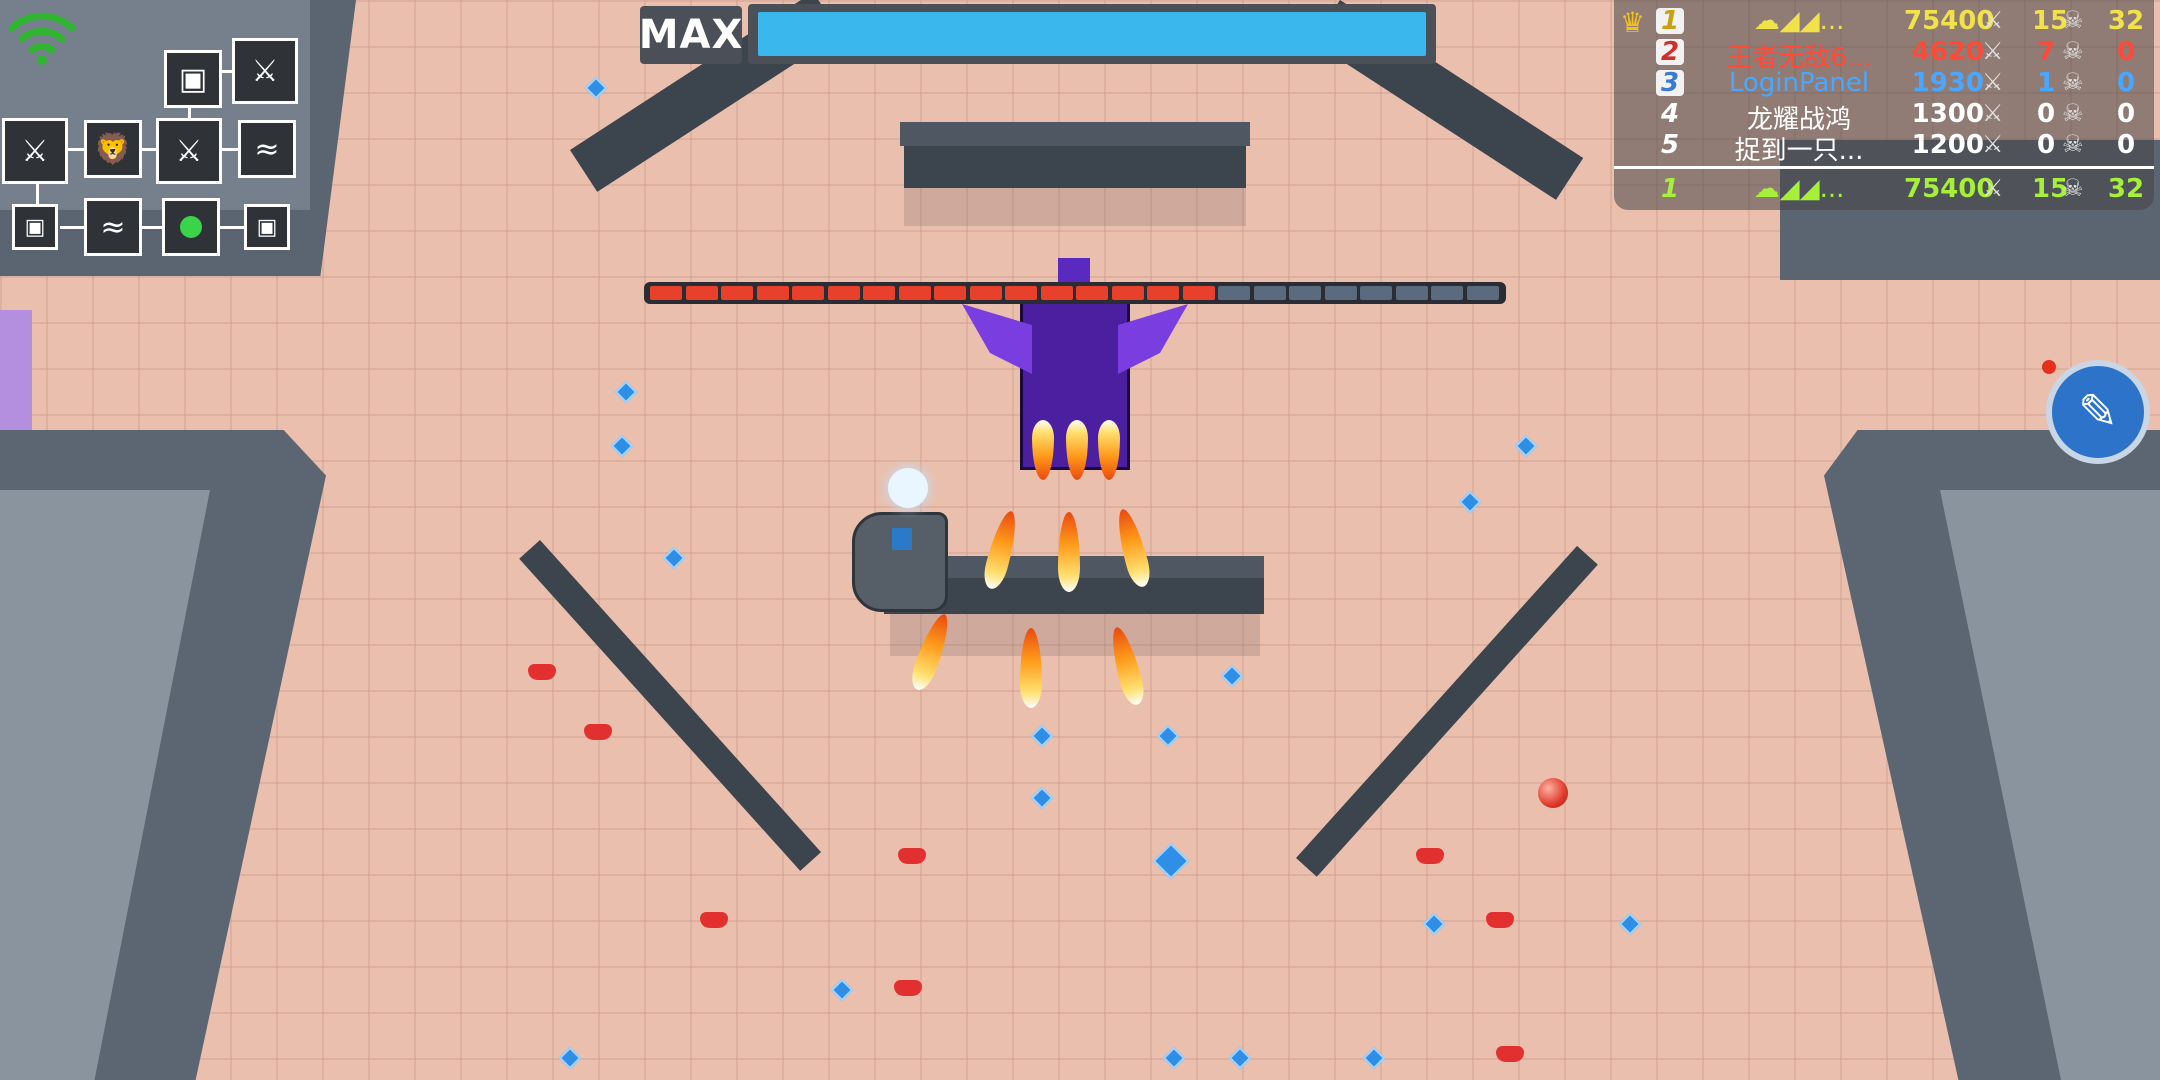 Image resolution: width=2160 pixels, height=1080 pixels. What do you see at coordinates (1075, 206) in the screenshot?
I see `wall-top-center-shadow` at bounding box center [1075, 206].